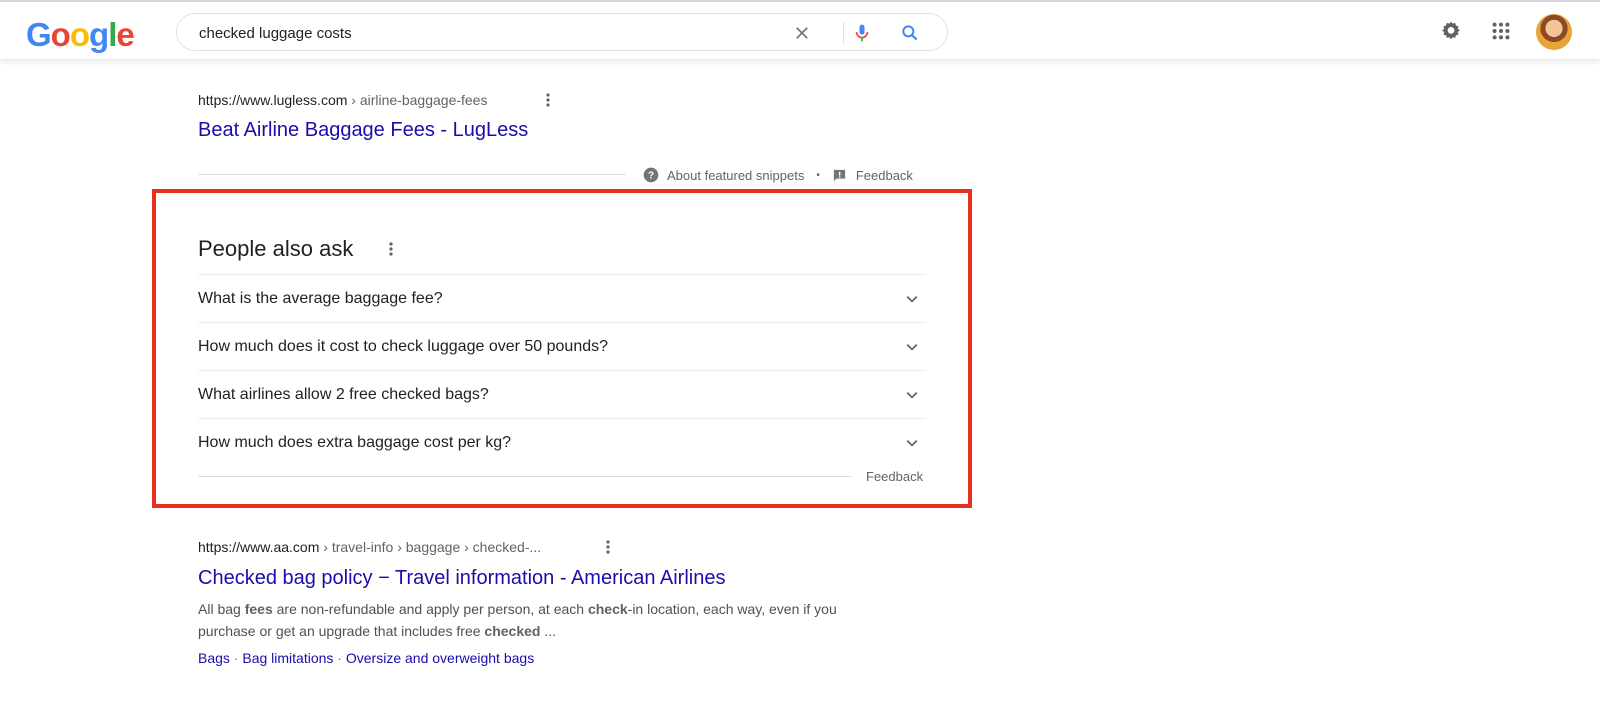 The height and width of the screenshot is (702, 1600). What do you see at coordinates (355, 442) in the screenshot?
I see `paa-question: How much does extra baggage cost per kg?` at bounding box center [355, 442].